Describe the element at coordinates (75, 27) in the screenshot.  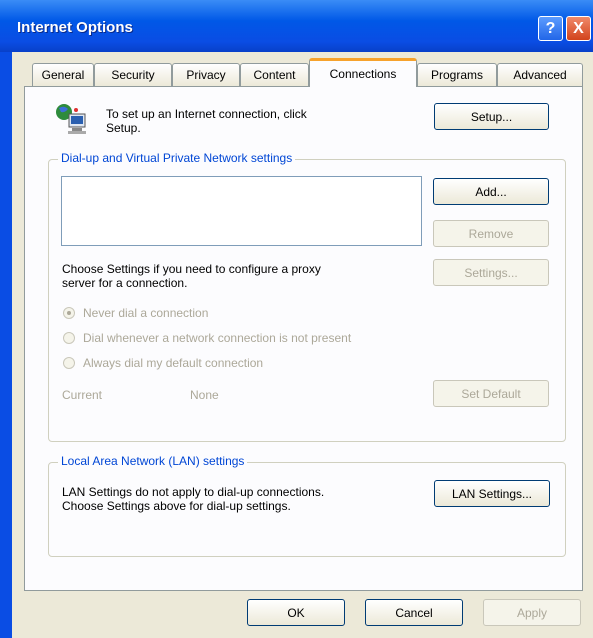
I see `window-title: Internet Options` at that location.